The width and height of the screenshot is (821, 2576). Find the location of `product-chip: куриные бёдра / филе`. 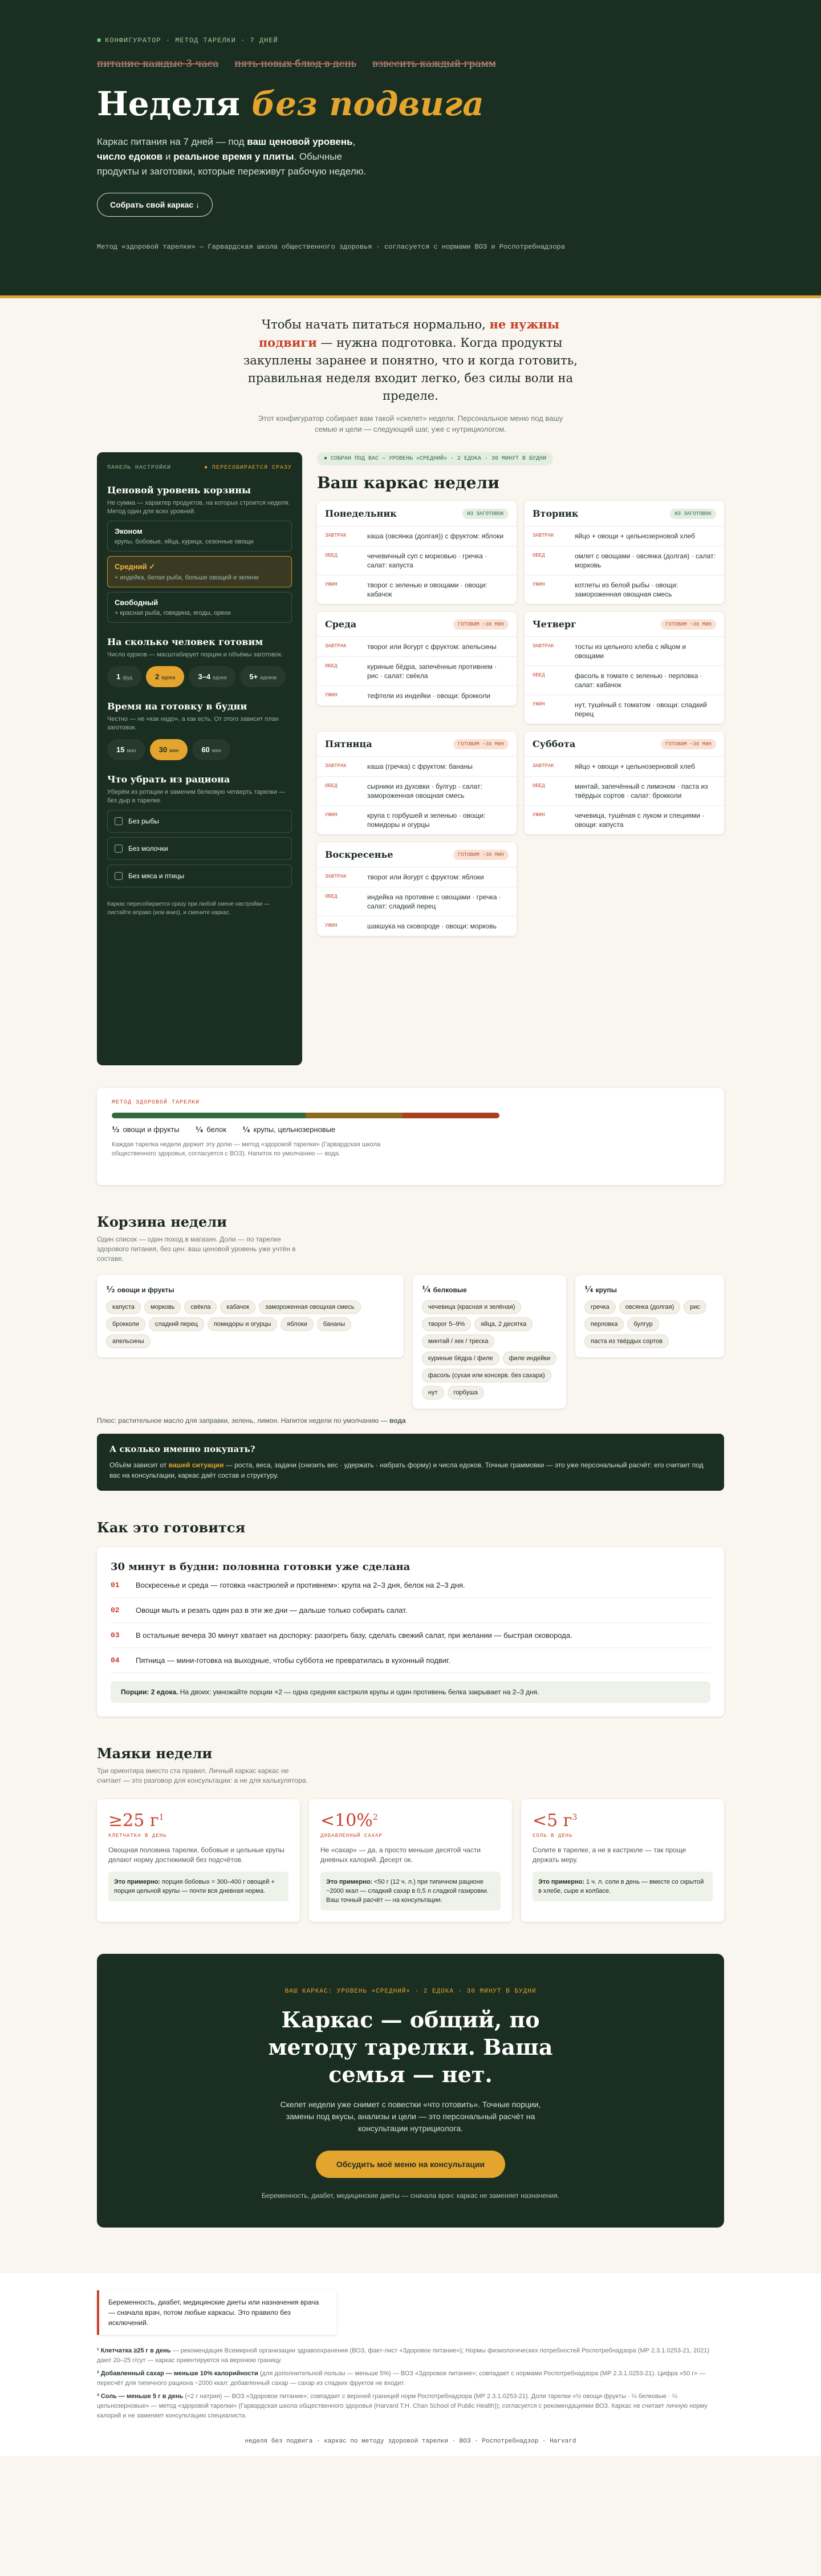

product-chip: куриные бёдра / филе is located at coordinates (460, 1358).